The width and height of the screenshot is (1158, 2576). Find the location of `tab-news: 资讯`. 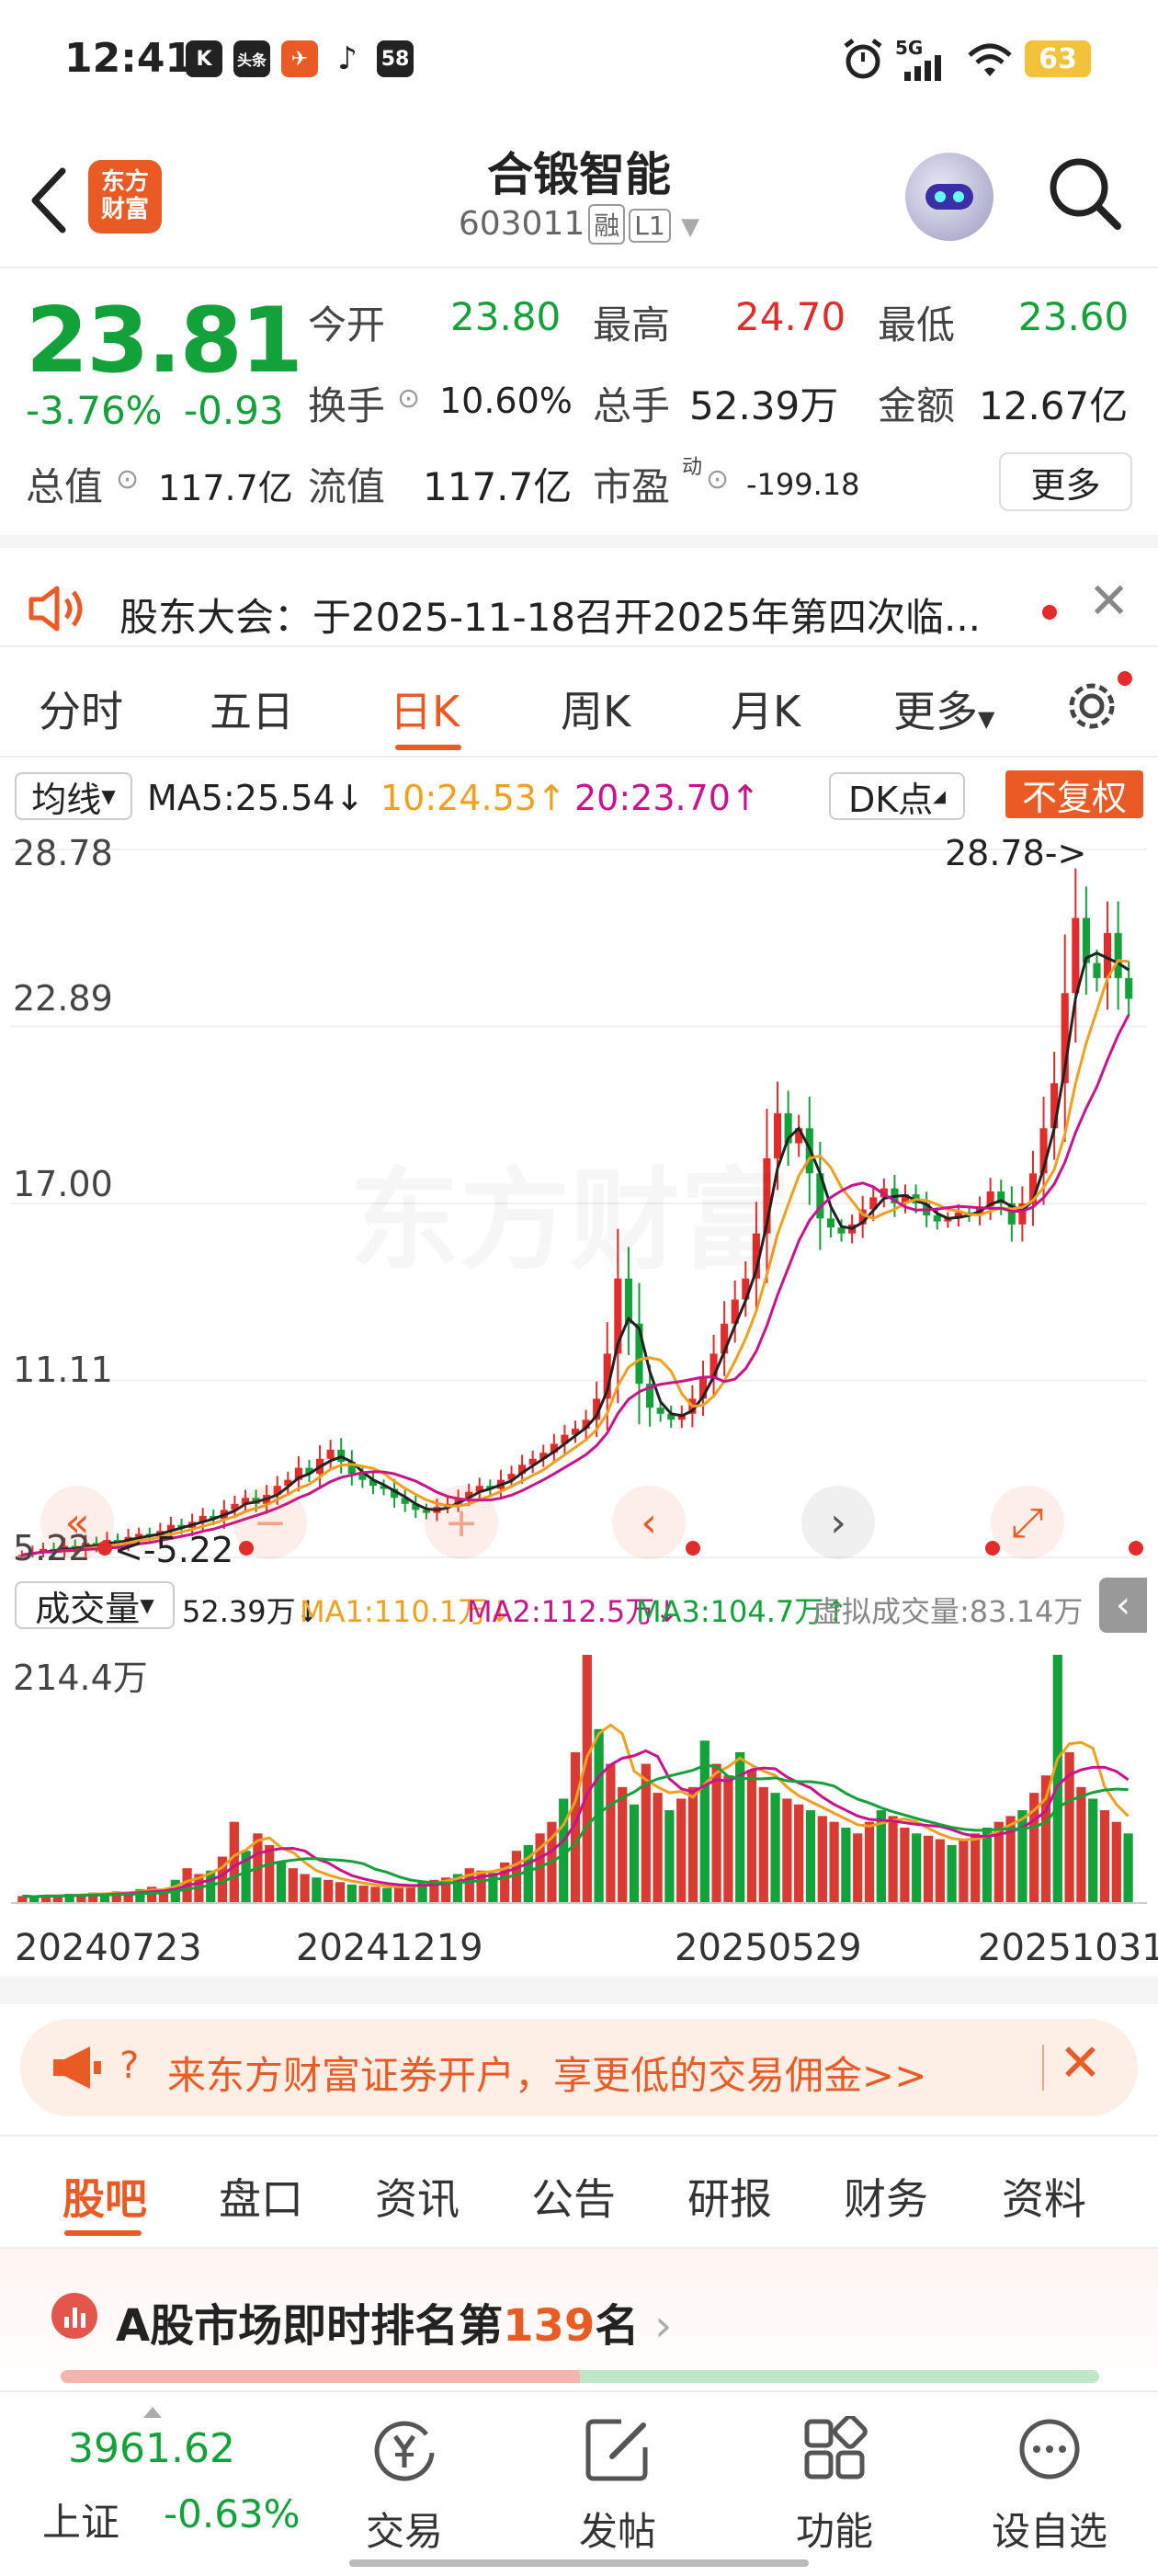

tab-news: 资讯 is located at coordinates (417, 2196).